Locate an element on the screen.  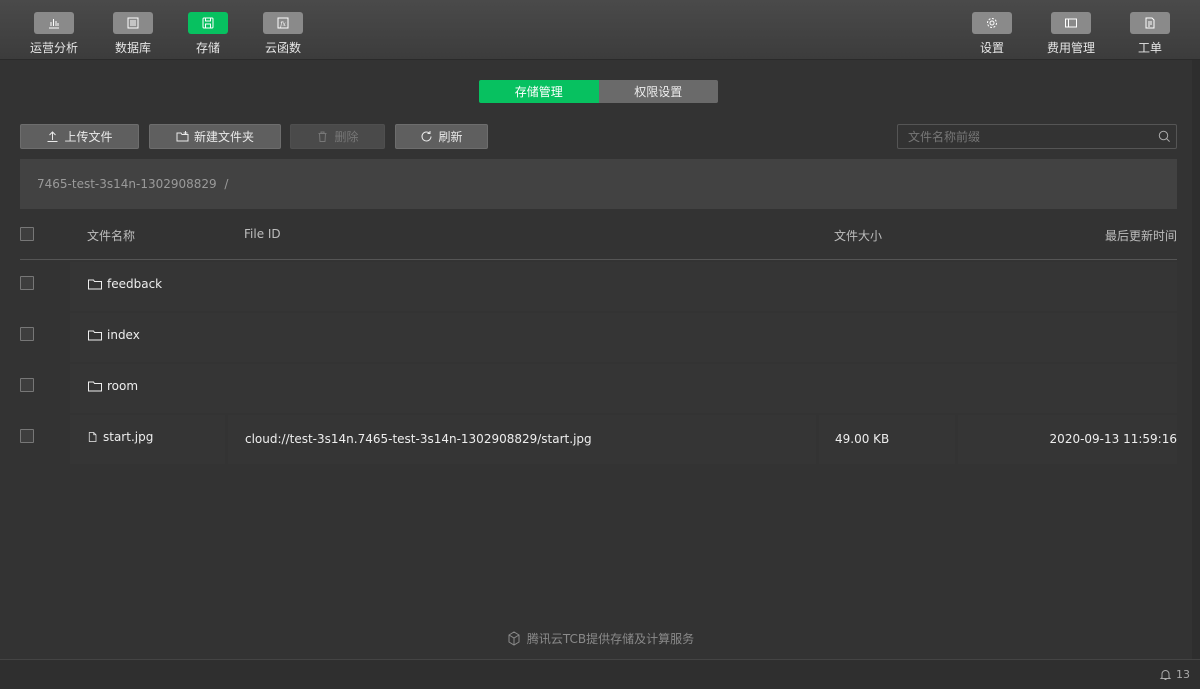
tcb-logo-icon is located at coordinates (514, 638).